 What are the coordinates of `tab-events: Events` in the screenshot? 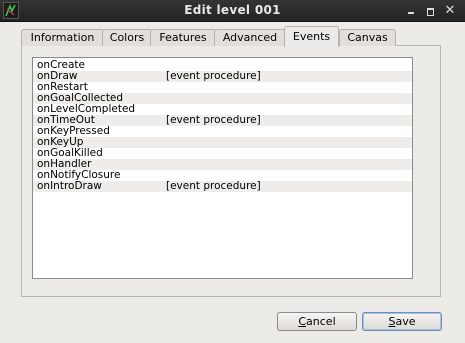 It's located at (311, 36).